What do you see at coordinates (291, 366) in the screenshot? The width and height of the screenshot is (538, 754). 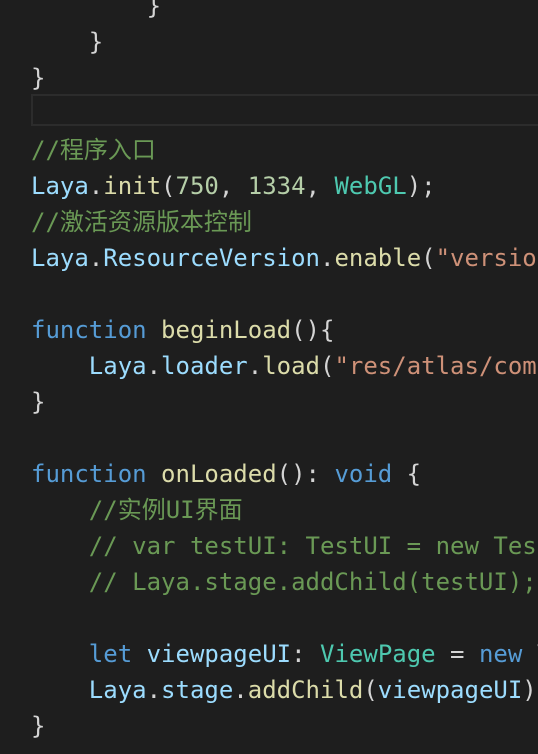 I see `code-token: load` at bounding box center [291, 366].